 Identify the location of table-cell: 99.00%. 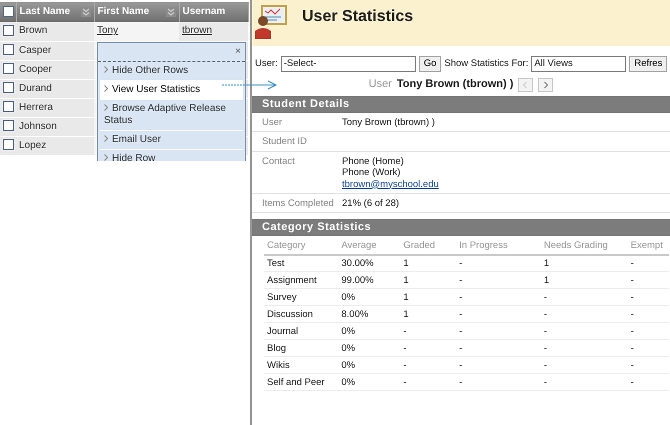
(357, 280).